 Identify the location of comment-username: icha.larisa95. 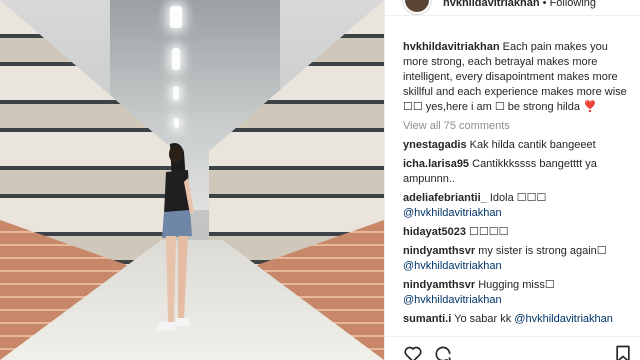
(436, 164).